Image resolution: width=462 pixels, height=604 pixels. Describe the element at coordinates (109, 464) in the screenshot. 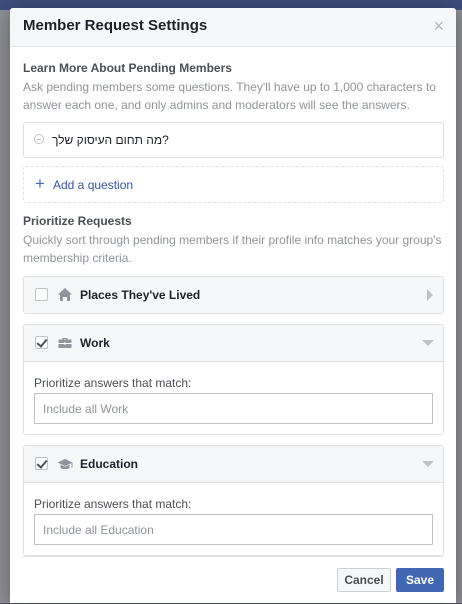

I see `education-label: Education` at that location.